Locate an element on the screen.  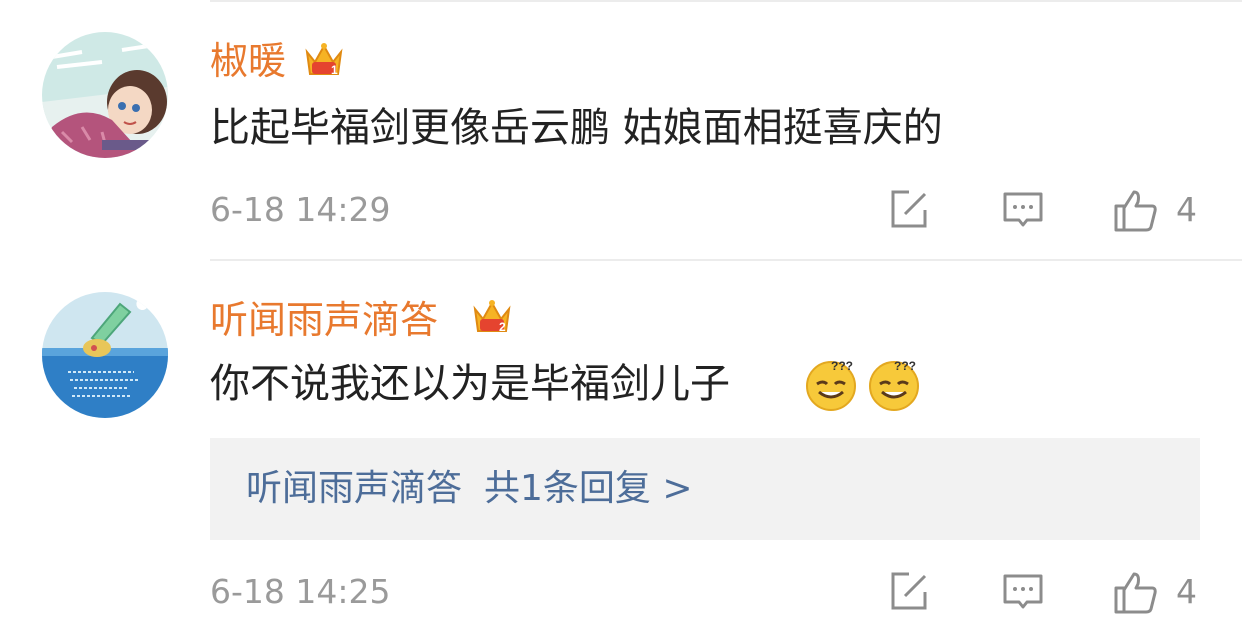
crown-badge-icon: 2 is located at coordinates (492, 317).